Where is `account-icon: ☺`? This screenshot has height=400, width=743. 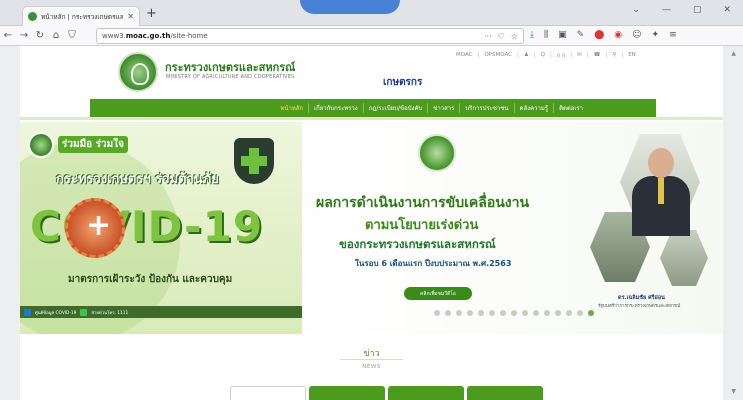
account-icon: ☺ is located at coordinates (636, 35).